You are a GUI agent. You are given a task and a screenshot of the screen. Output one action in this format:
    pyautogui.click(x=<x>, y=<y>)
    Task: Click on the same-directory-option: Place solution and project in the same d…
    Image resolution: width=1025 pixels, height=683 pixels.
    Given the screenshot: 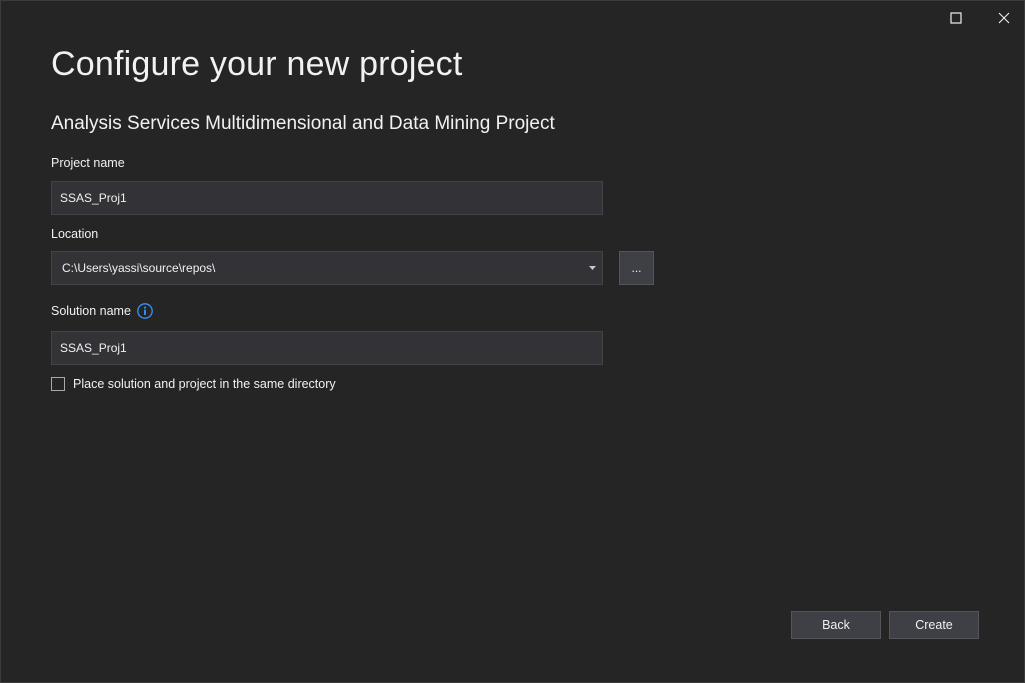 What is the action you would take?
    pyautogui.click(x=193, y=384)
    